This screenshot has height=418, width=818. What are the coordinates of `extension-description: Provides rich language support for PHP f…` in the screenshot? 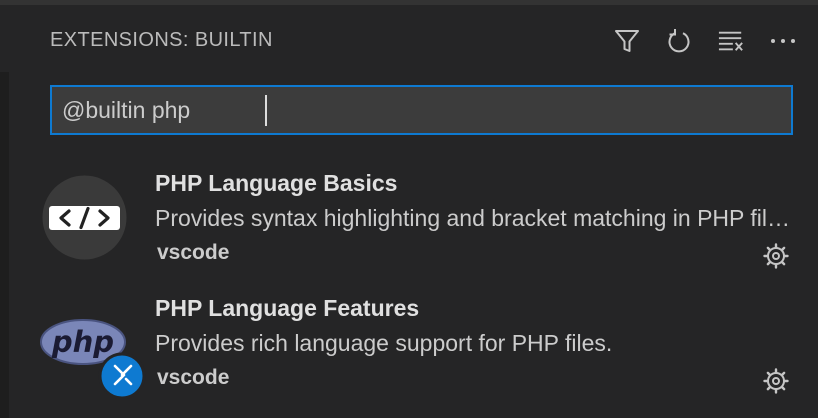 It's located at (384, 343).